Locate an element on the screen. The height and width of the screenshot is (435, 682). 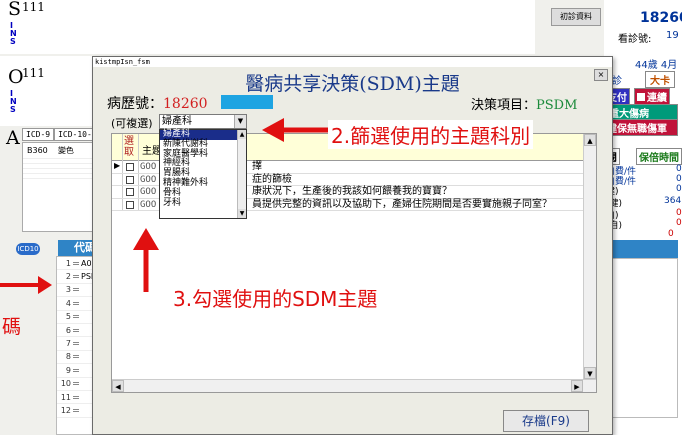
tab-icd10: ICD-10- is located at coordinates (75, 134).